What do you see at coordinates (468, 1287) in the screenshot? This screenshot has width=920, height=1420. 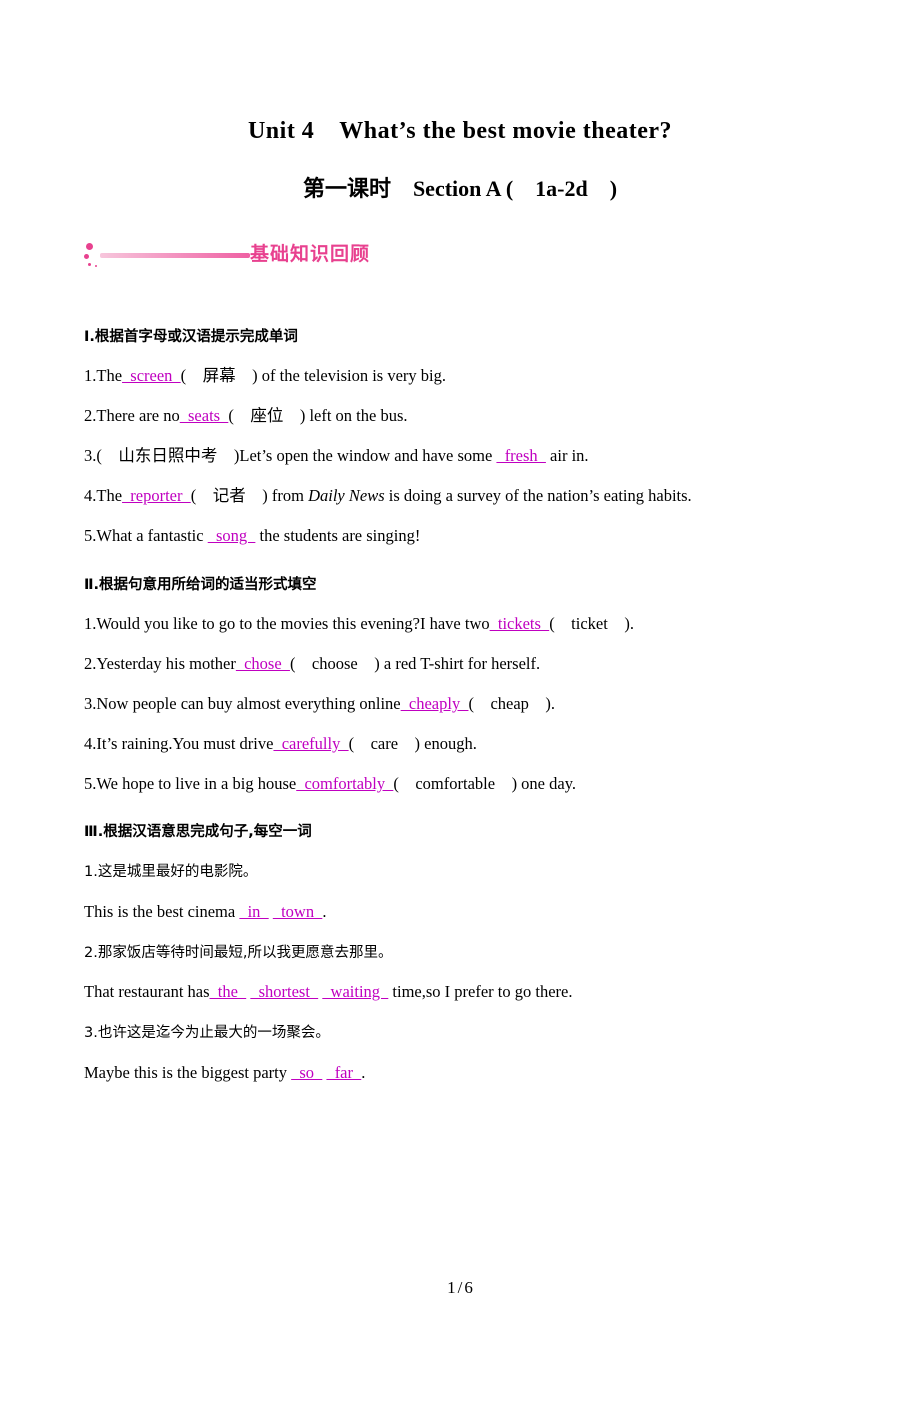 I see `footer-total-pages: 6` at bounding box center [468, 1287].